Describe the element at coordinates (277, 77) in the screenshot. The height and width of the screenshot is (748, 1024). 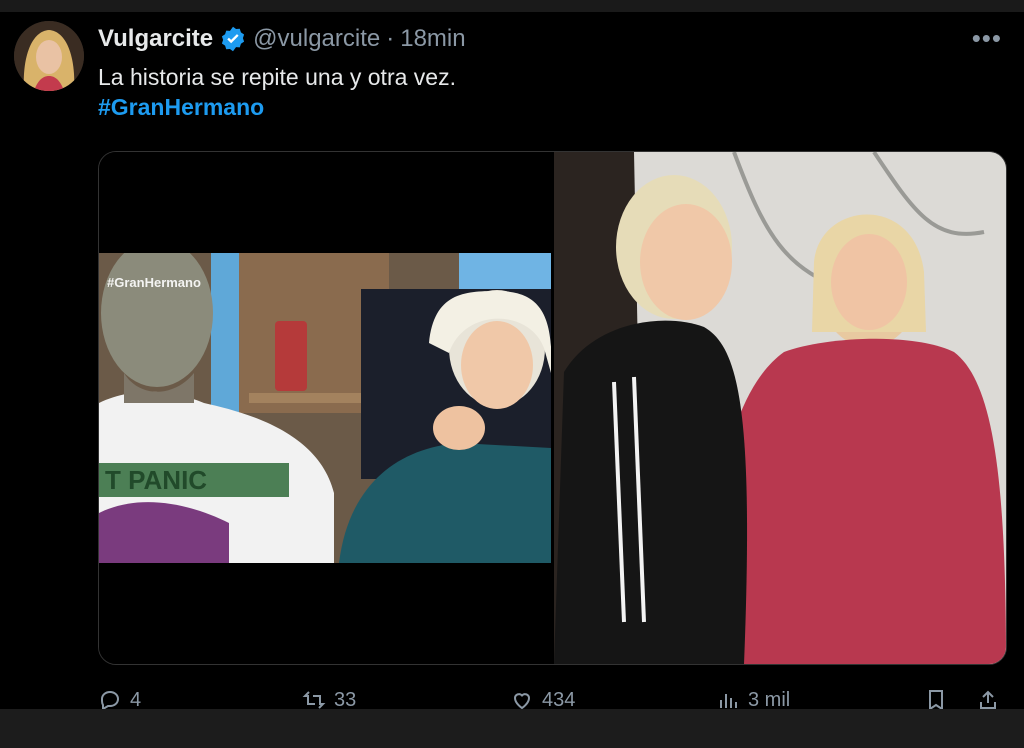
I see `tweet-body: La historia se repite una y otra vez.` at that location.